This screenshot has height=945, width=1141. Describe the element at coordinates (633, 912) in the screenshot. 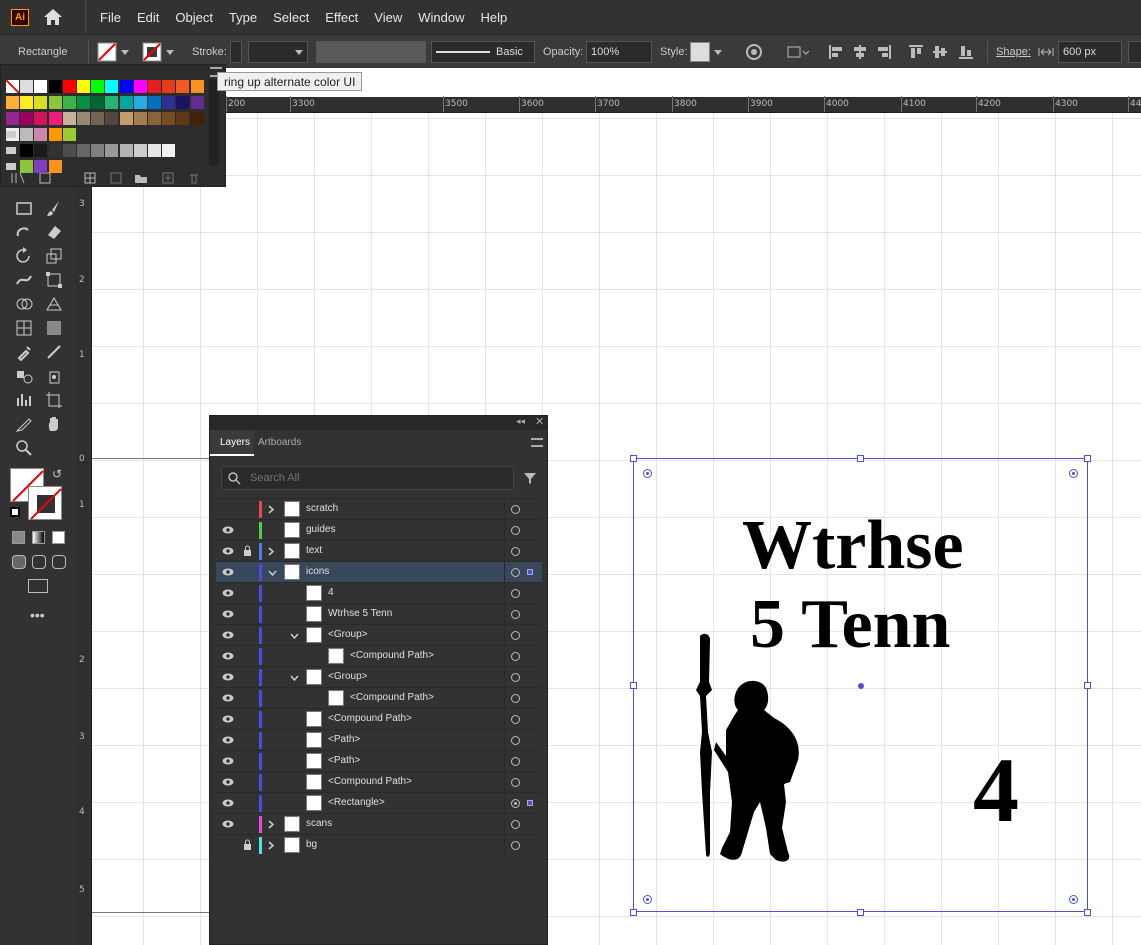

I see `resize-handle-sw` at that location.